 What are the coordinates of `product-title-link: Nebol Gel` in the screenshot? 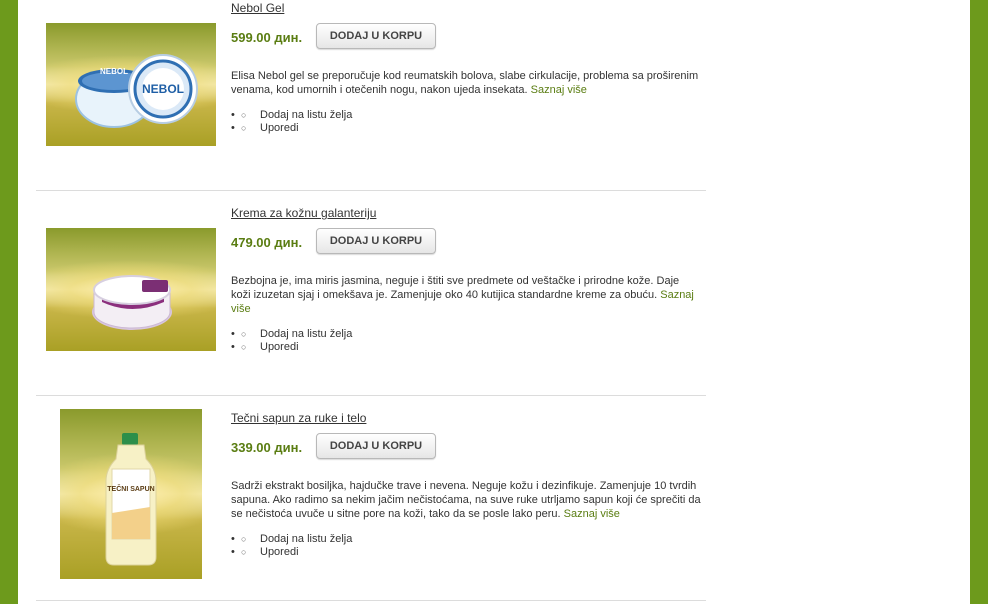 It's located at (257, 8).